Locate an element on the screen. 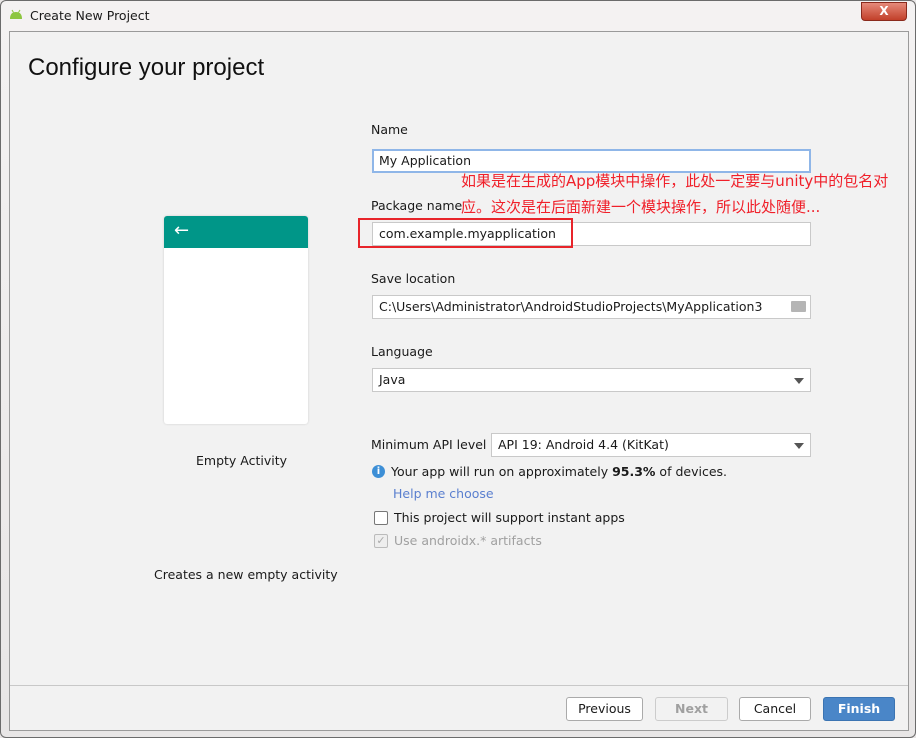  window-title: Create New Project is located at coordinates (90, 15).